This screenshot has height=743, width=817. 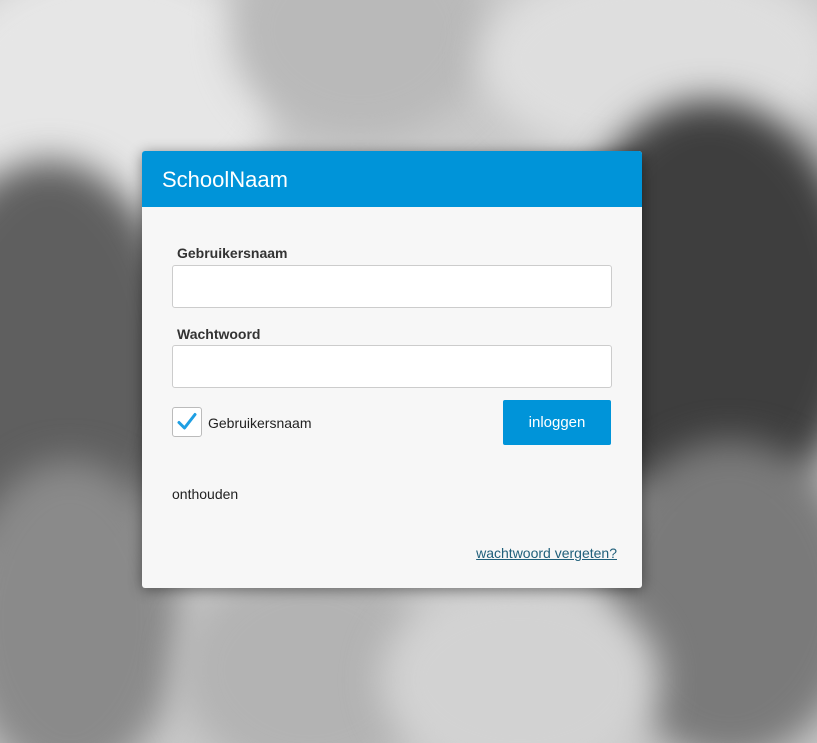 I want to click on password-input, so click(x=392, y=366).